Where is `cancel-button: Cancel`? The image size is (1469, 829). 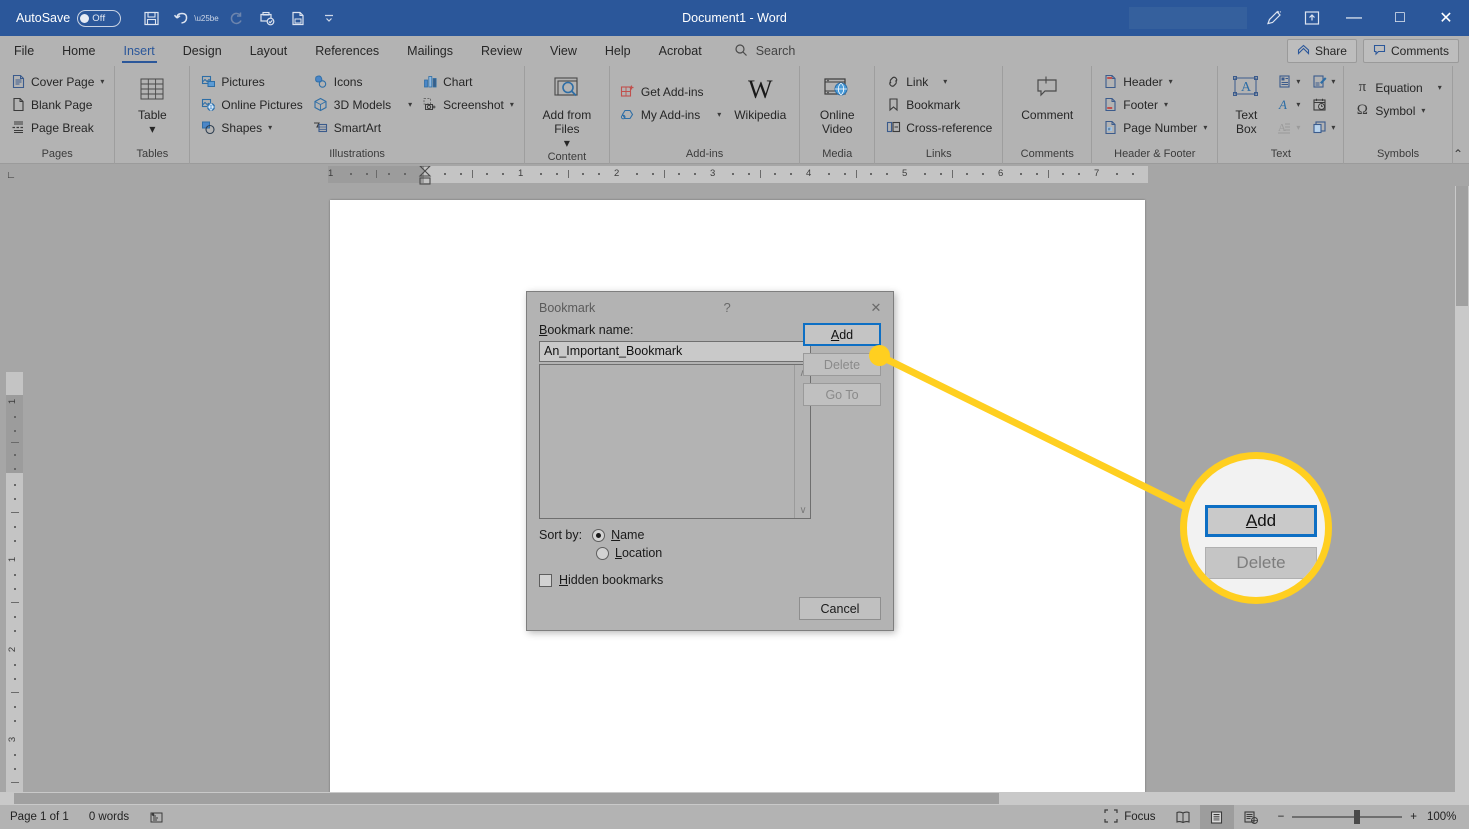
cancel-button: Cancel is located at coordinates (840, 608).